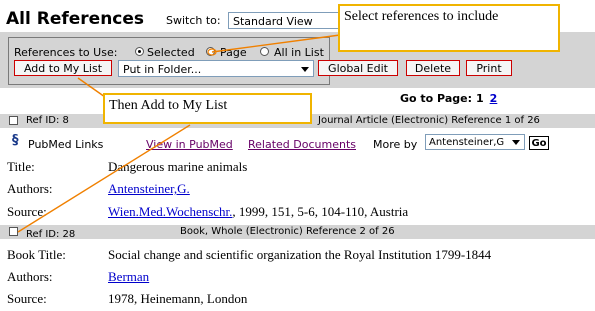  I want to click on journal-link: Wien.Med.Wochenschr., so click(170, 211).